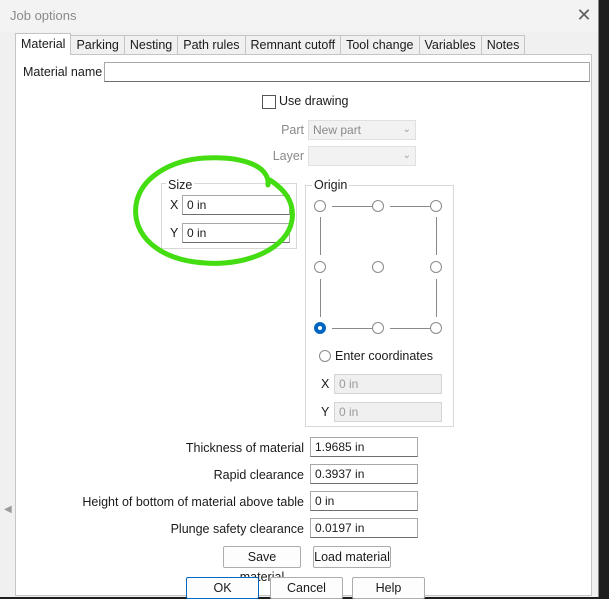 Image resolution: width=609 pixels, height=599 pixels. What do you see at coordinates (378, 267) in the screenshot?
I see `origin-center-radio` at bounding box center [378, 267].